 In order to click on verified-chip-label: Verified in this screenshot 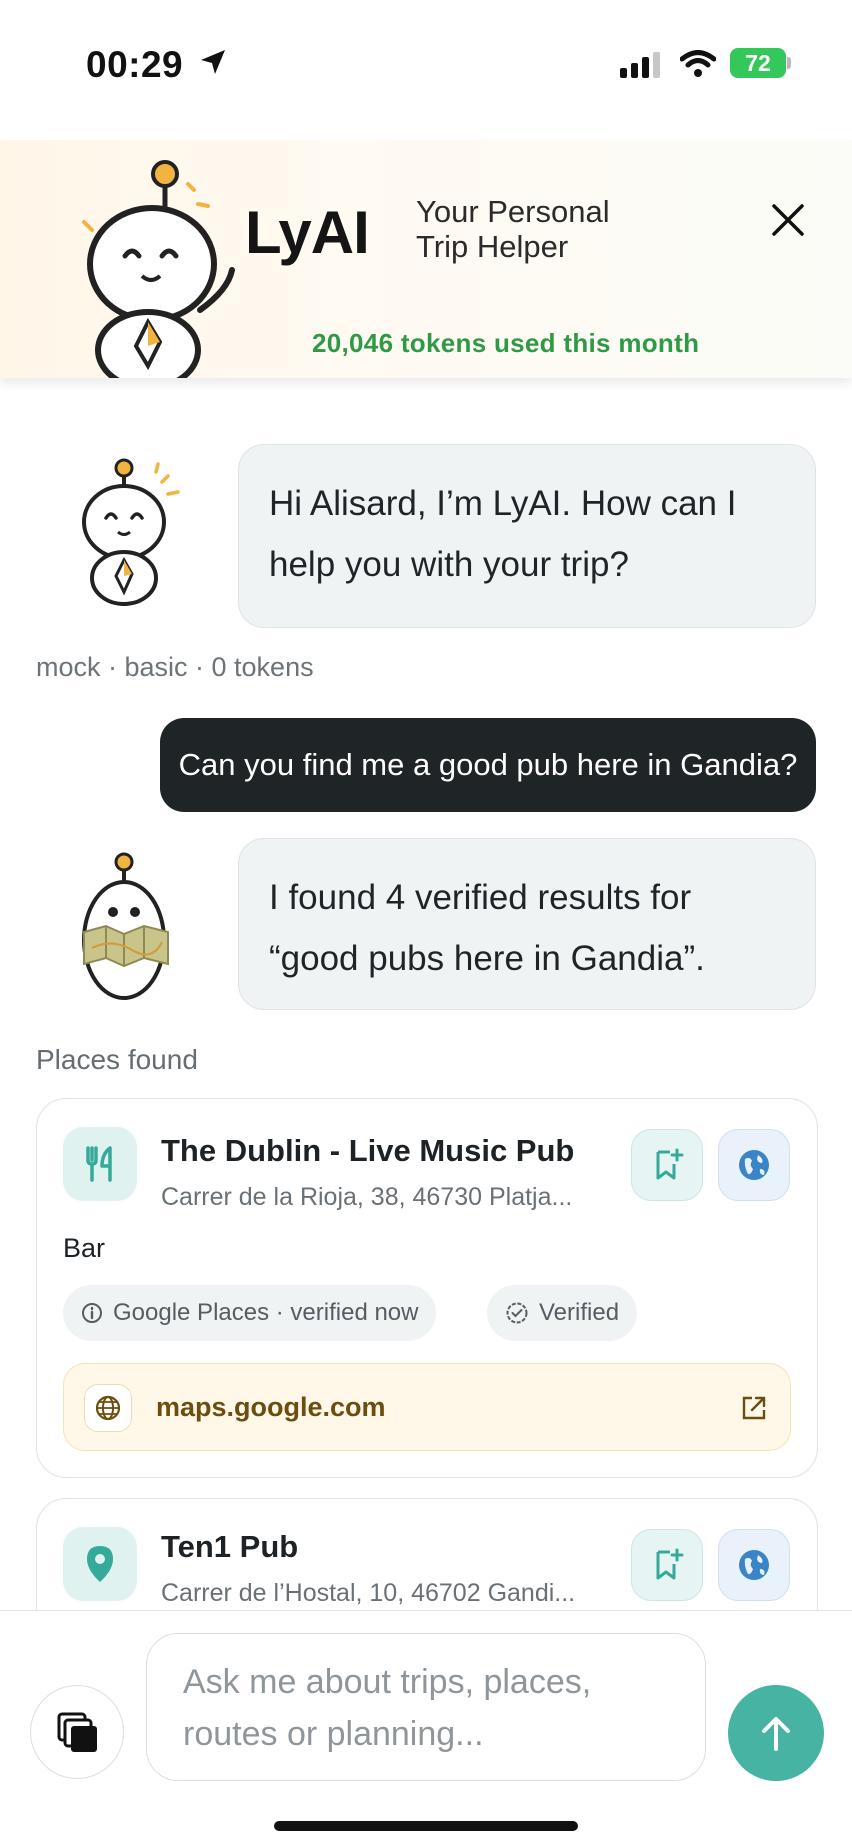, I will do `click(579, 1312)`.